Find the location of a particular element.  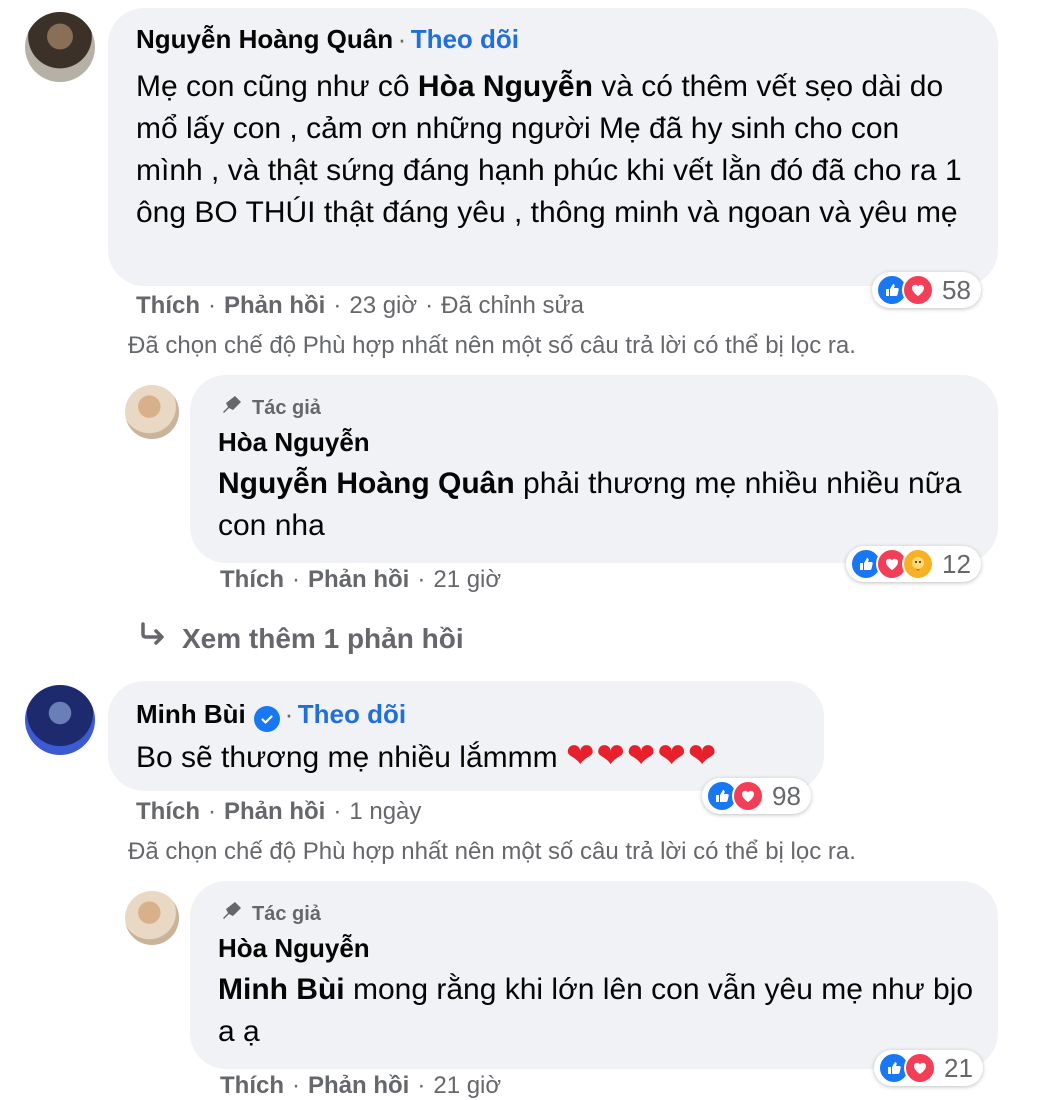

reaction-summary: 98 is located at coordinates (756, 796).